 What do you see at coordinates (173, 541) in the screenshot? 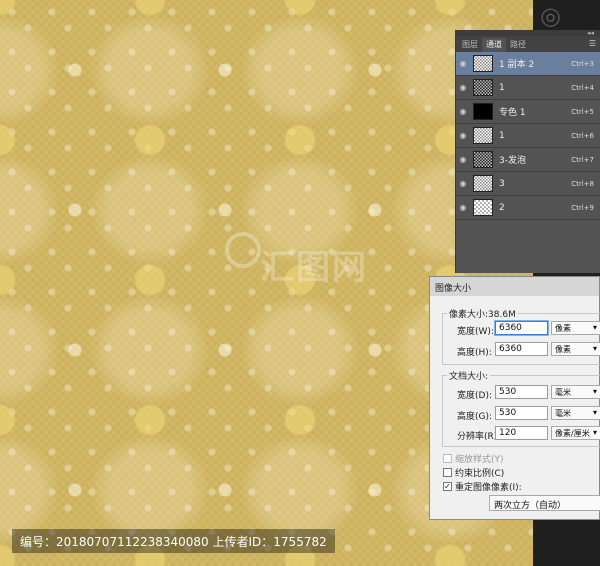
I see `image-caption: 编号：20180707112238340080 上传者ID：1755782` at bounding box center [173, 541].